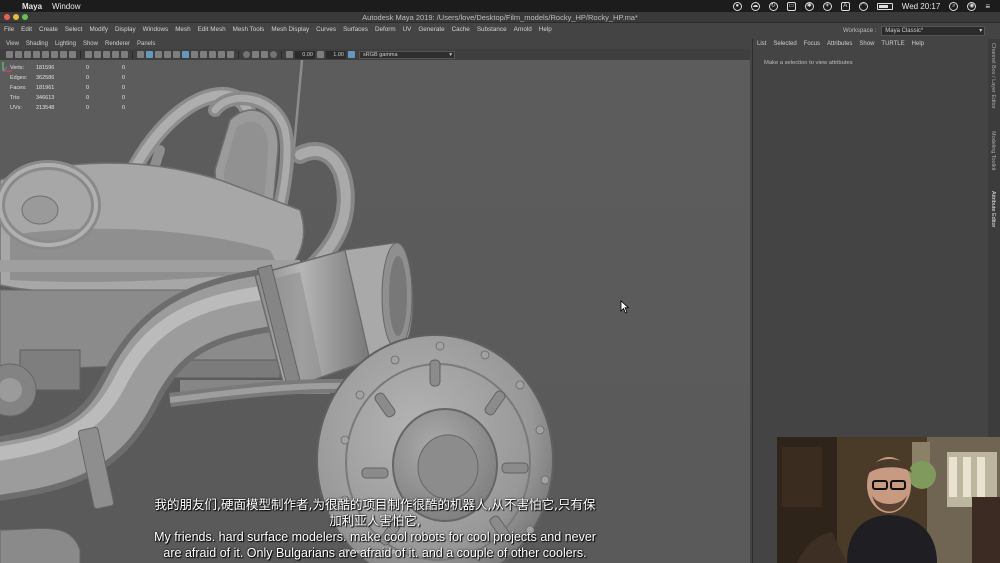 This screenshot has width=1000, height=563. I want to click on select-camera-icon, so click(9, 54).